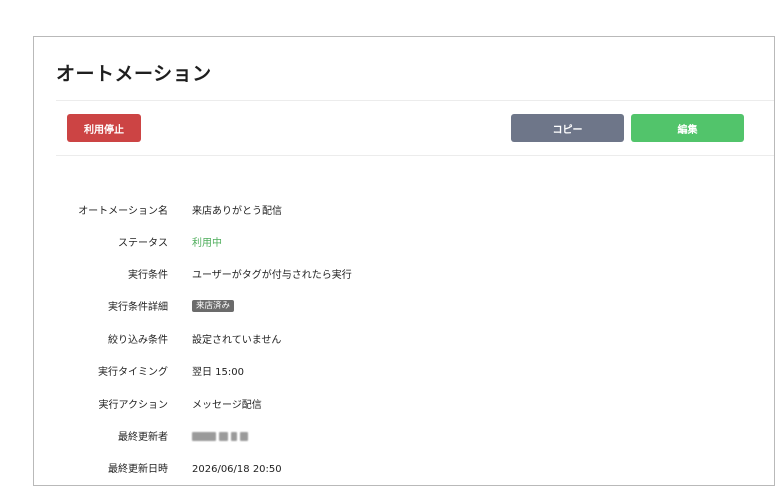 Image resolution: width=780 pixels, height=490 pixels. Describe the element at coordinates (404, 406) in the screenshot. I see `detail-row-action: 実行アクション メッセージ配信` at that location.